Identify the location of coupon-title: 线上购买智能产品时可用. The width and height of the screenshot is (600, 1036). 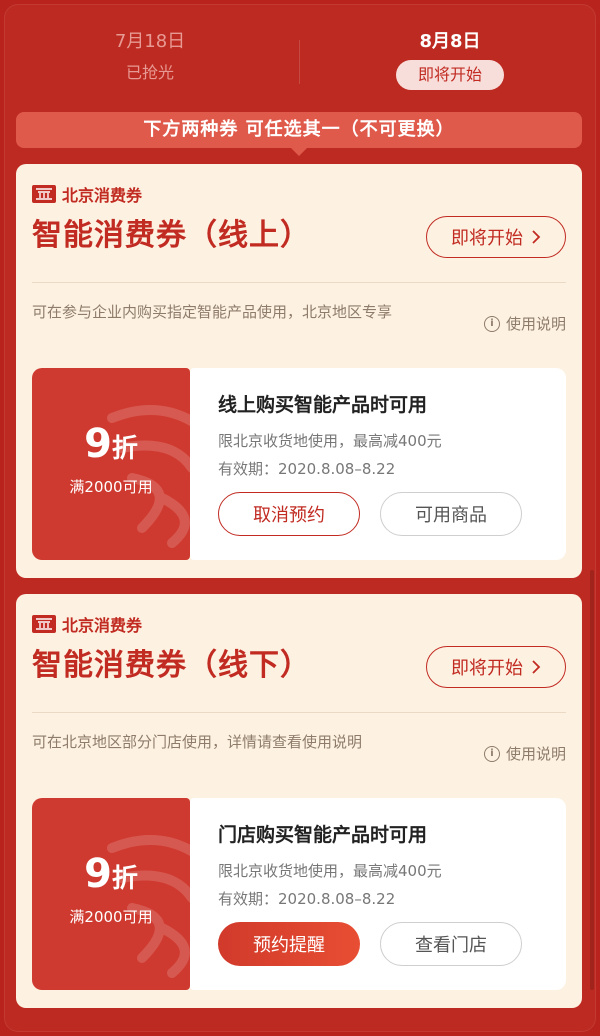
(323, 405).